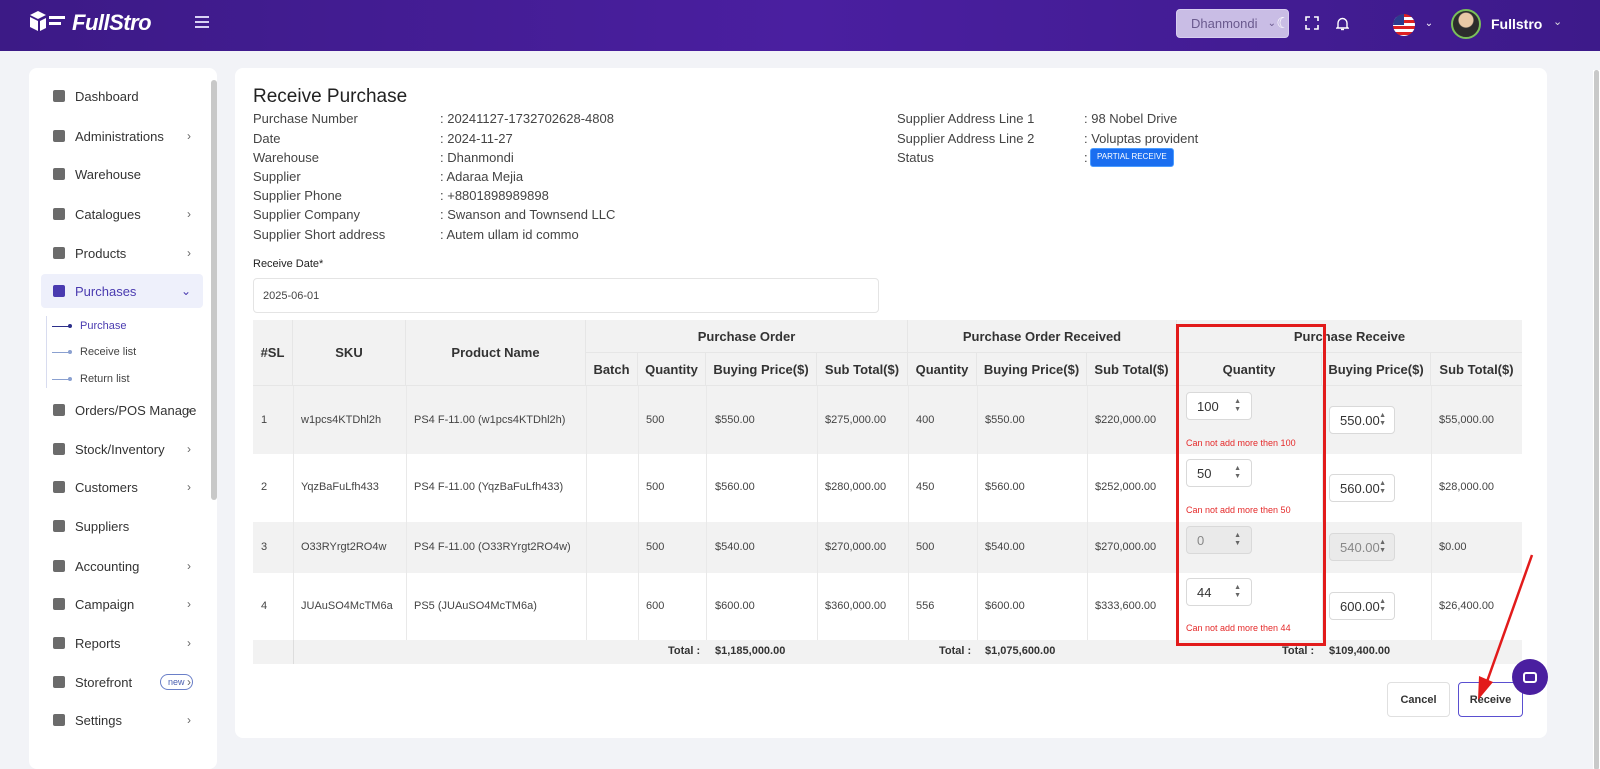 The width and height of the screenshot is (1600, 769). Describe the element at coordinates (344, 547) in the screenshot. I see `cell-sku: O33RYrgt2RO4w` at that location.